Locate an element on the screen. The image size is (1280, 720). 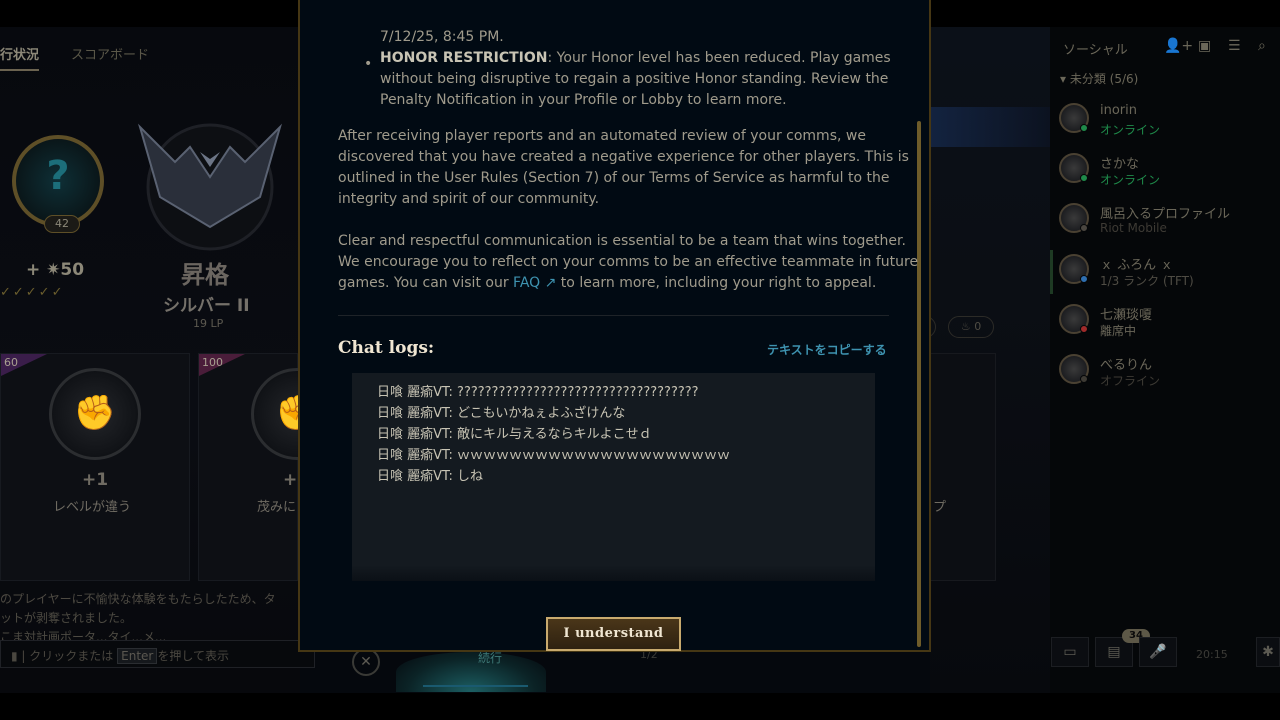
honor-restriction-label: HONOR RESTRICTION is located at coordinates (464, 58).